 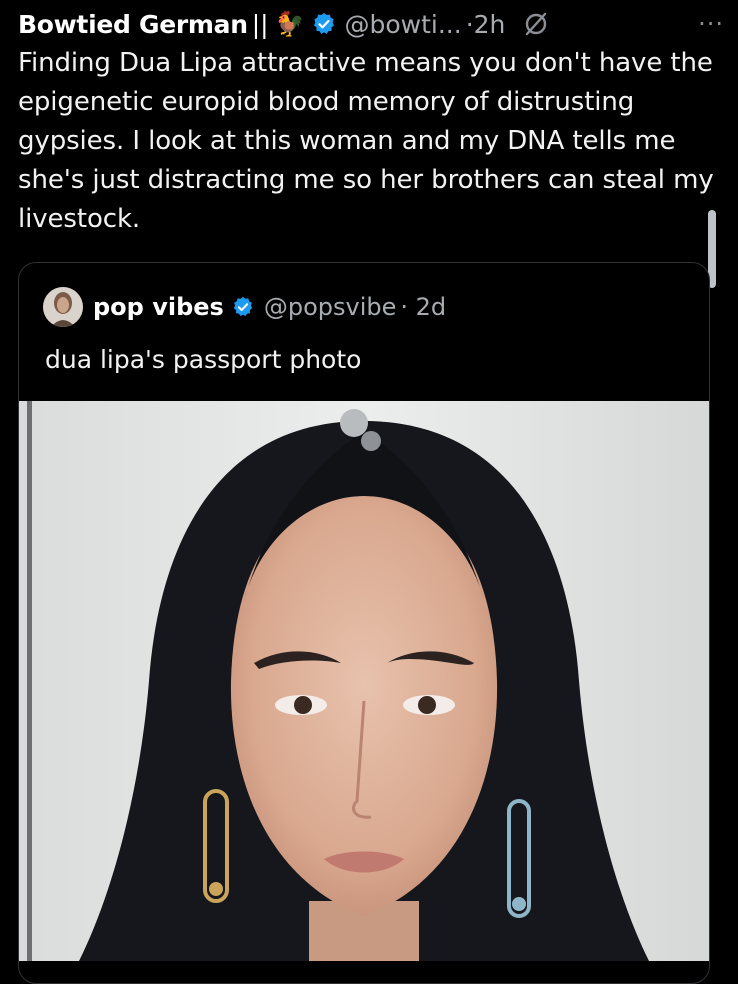 I want to click on name-suffix: ||, so click(x=260, y=24).